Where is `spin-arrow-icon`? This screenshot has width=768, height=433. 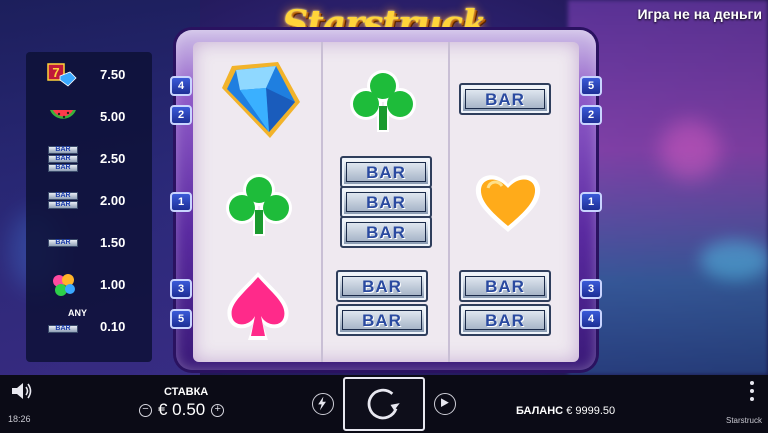 spin-arrow-icon is located at coordinates (383, 404).